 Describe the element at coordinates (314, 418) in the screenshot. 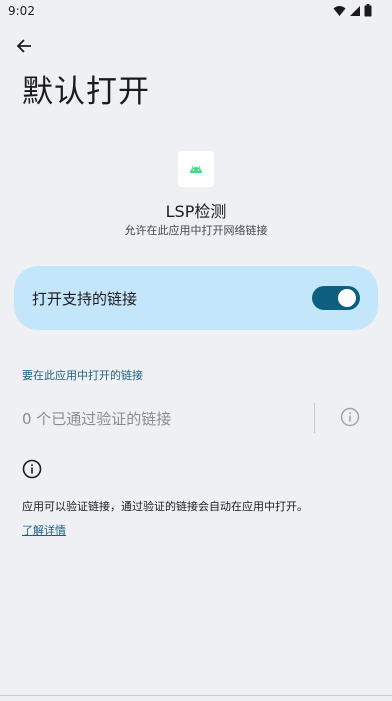

I see `divider` at that location.